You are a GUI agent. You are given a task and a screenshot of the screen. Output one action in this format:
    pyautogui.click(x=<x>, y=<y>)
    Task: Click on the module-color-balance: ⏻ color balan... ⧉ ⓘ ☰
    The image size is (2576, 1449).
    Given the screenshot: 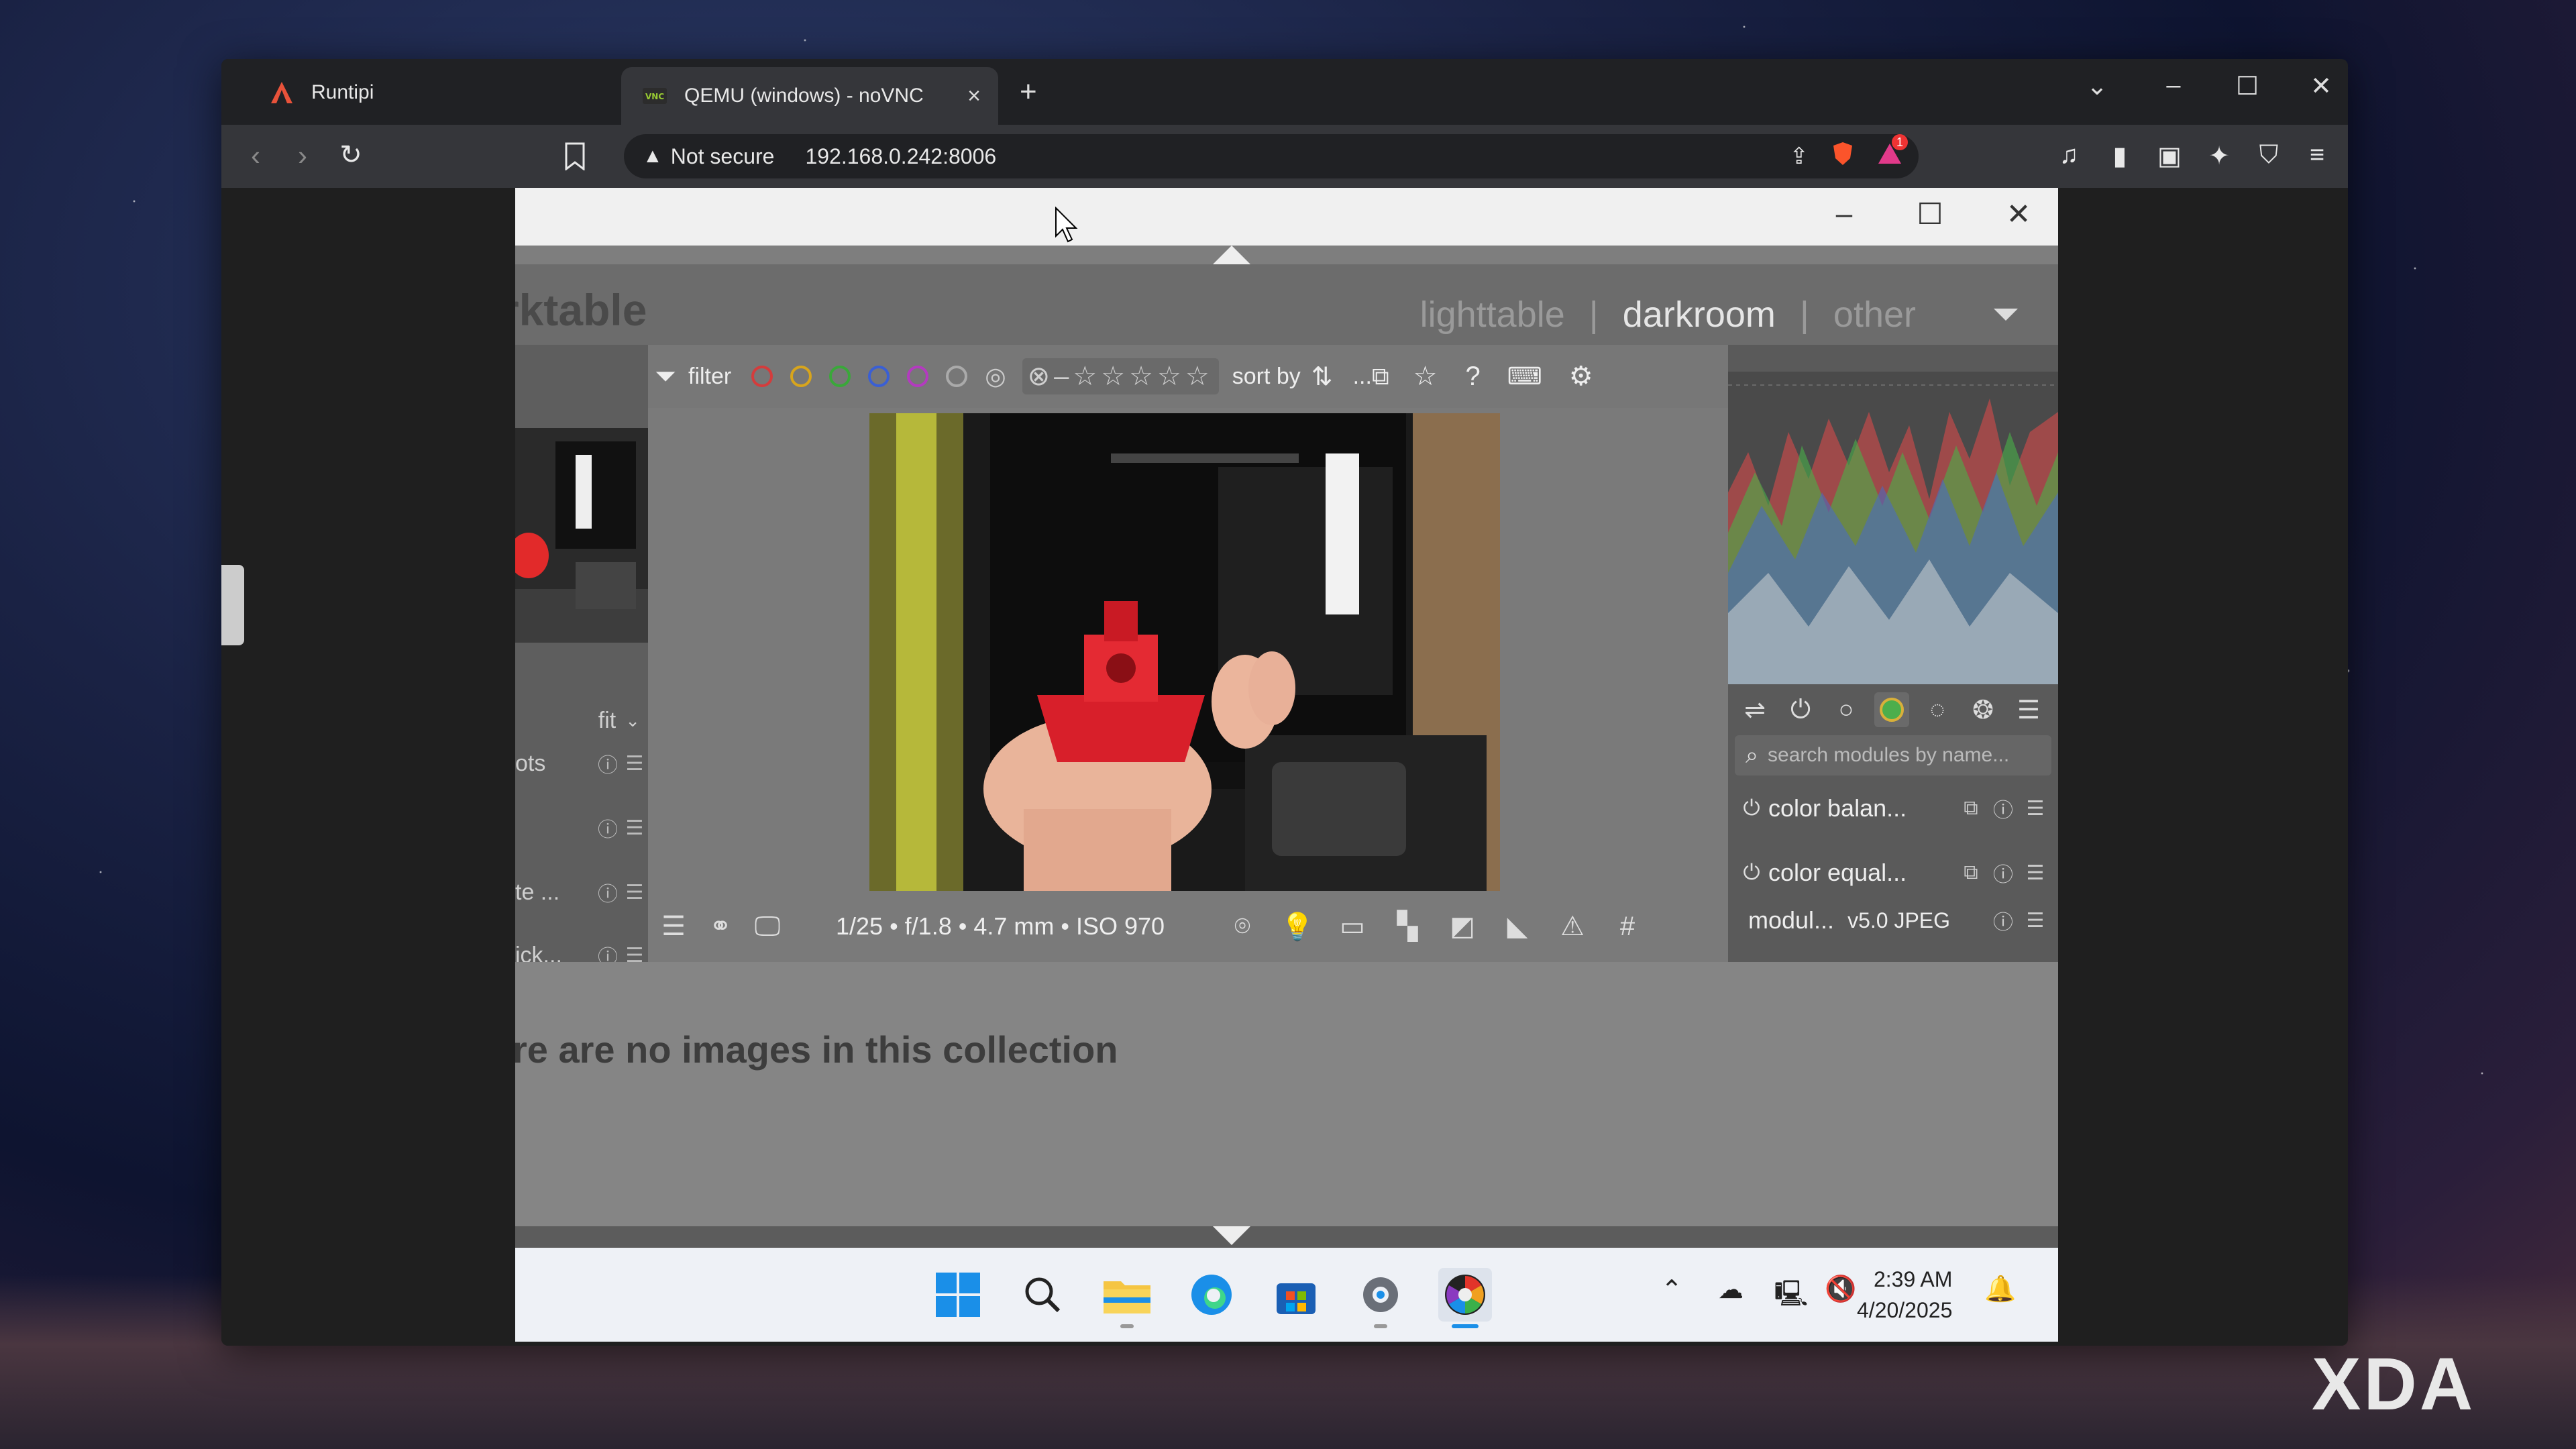 What is the action you would take?
    pyautogui.click(x=1893, y=808)
    